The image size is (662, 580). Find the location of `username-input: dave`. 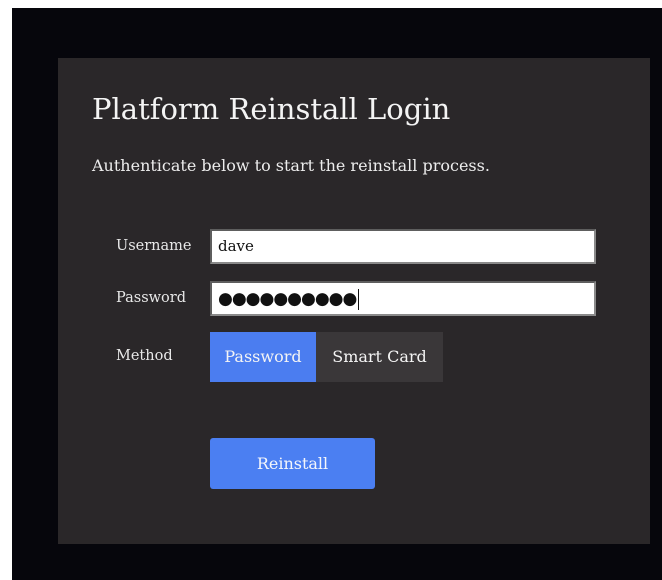

username-input: dave is located at coordinates (403, 246).